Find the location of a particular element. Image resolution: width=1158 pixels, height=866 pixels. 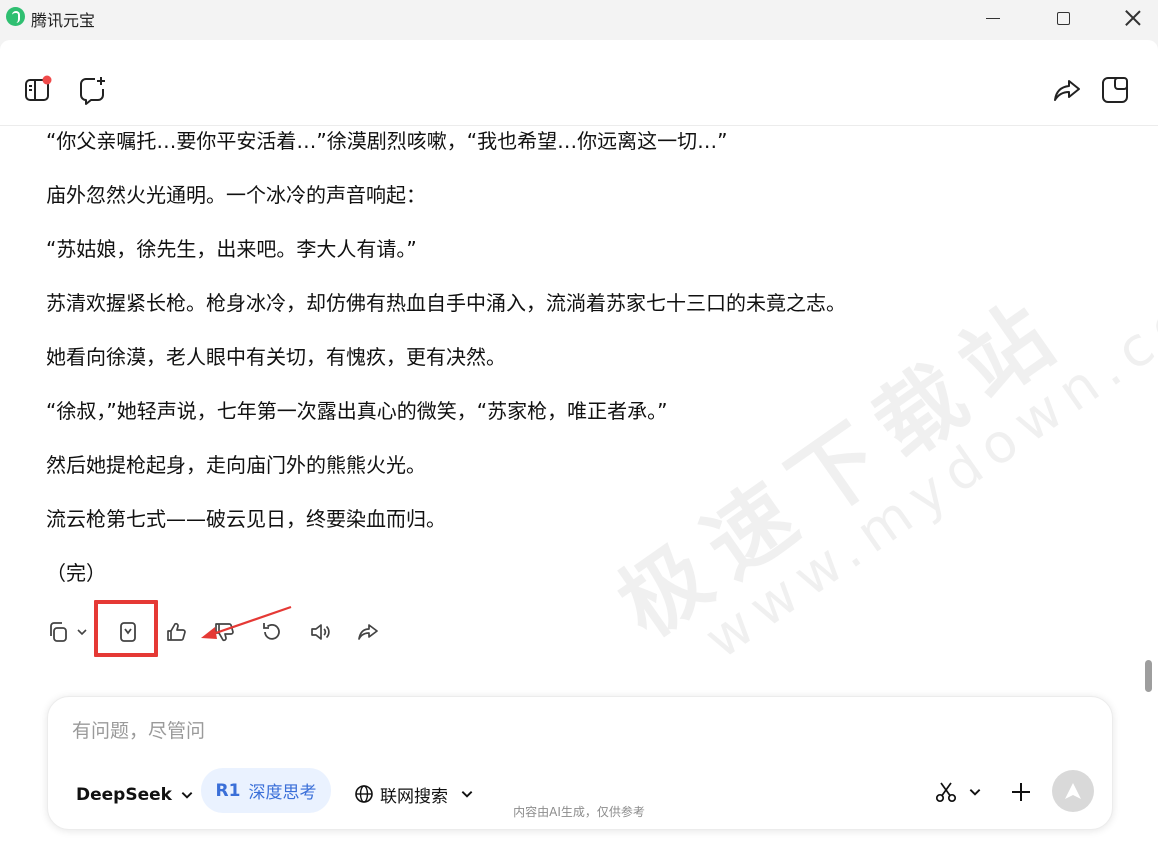

send-arrow-icon is located at coordinates (1073, 791).